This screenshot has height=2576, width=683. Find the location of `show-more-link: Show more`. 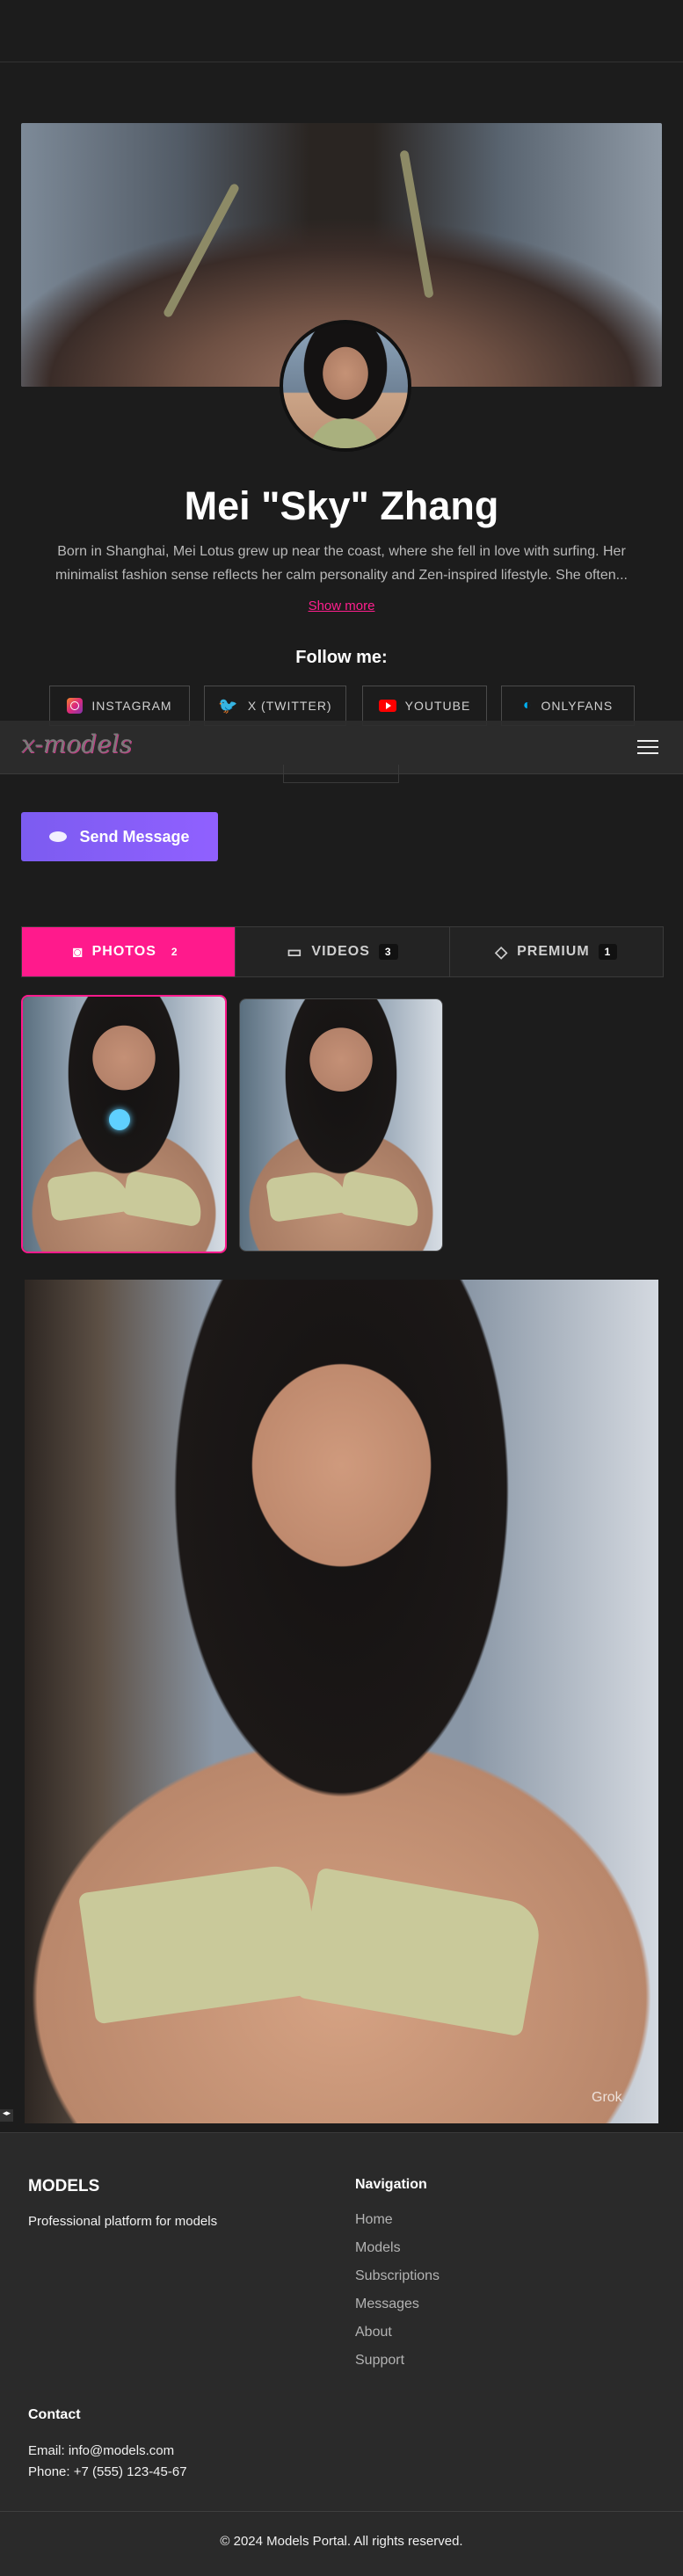

show-more-link: Show more is located at coordinates (341, 606).